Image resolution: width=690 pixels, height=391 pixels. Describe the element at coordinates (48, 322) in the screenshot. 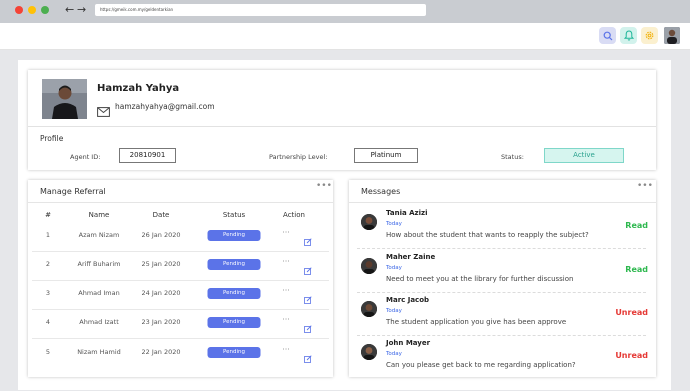

I see `row-number: 4` at that location.